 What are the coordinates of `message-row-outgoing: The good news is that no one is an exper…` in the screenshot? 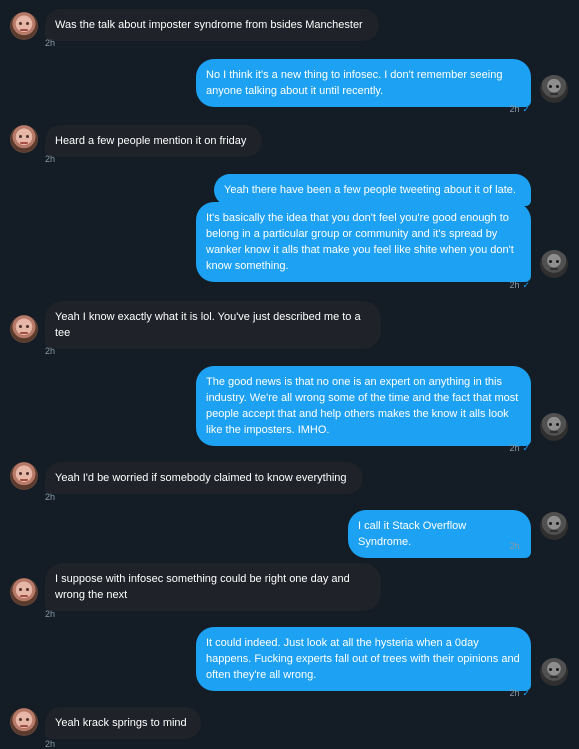 It's located at (289, 410).